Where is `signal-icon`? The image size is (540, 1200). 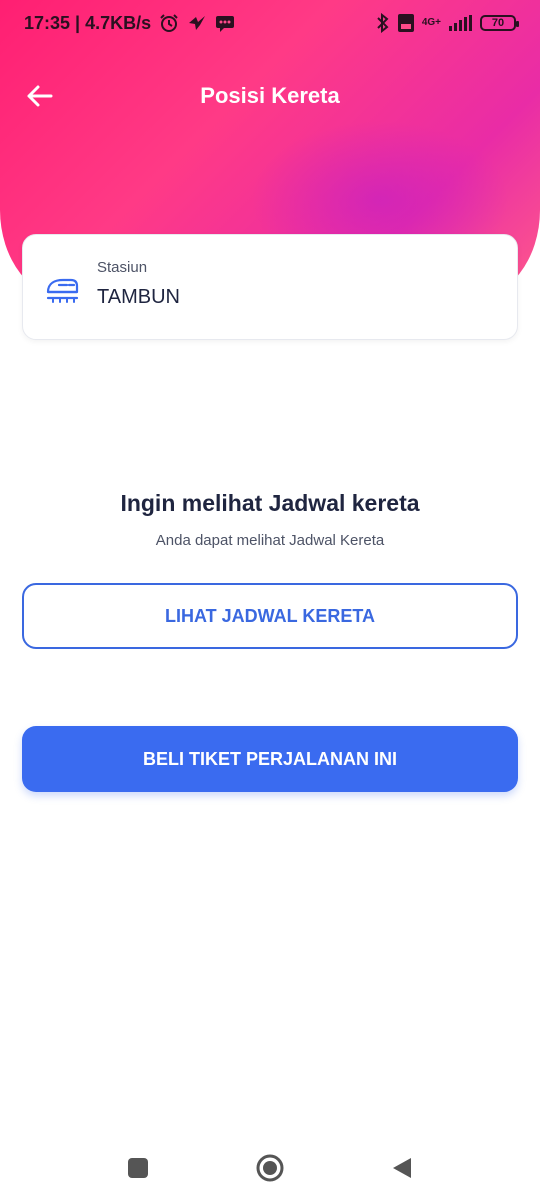
signal-icon is located at coordinates (460, 23).